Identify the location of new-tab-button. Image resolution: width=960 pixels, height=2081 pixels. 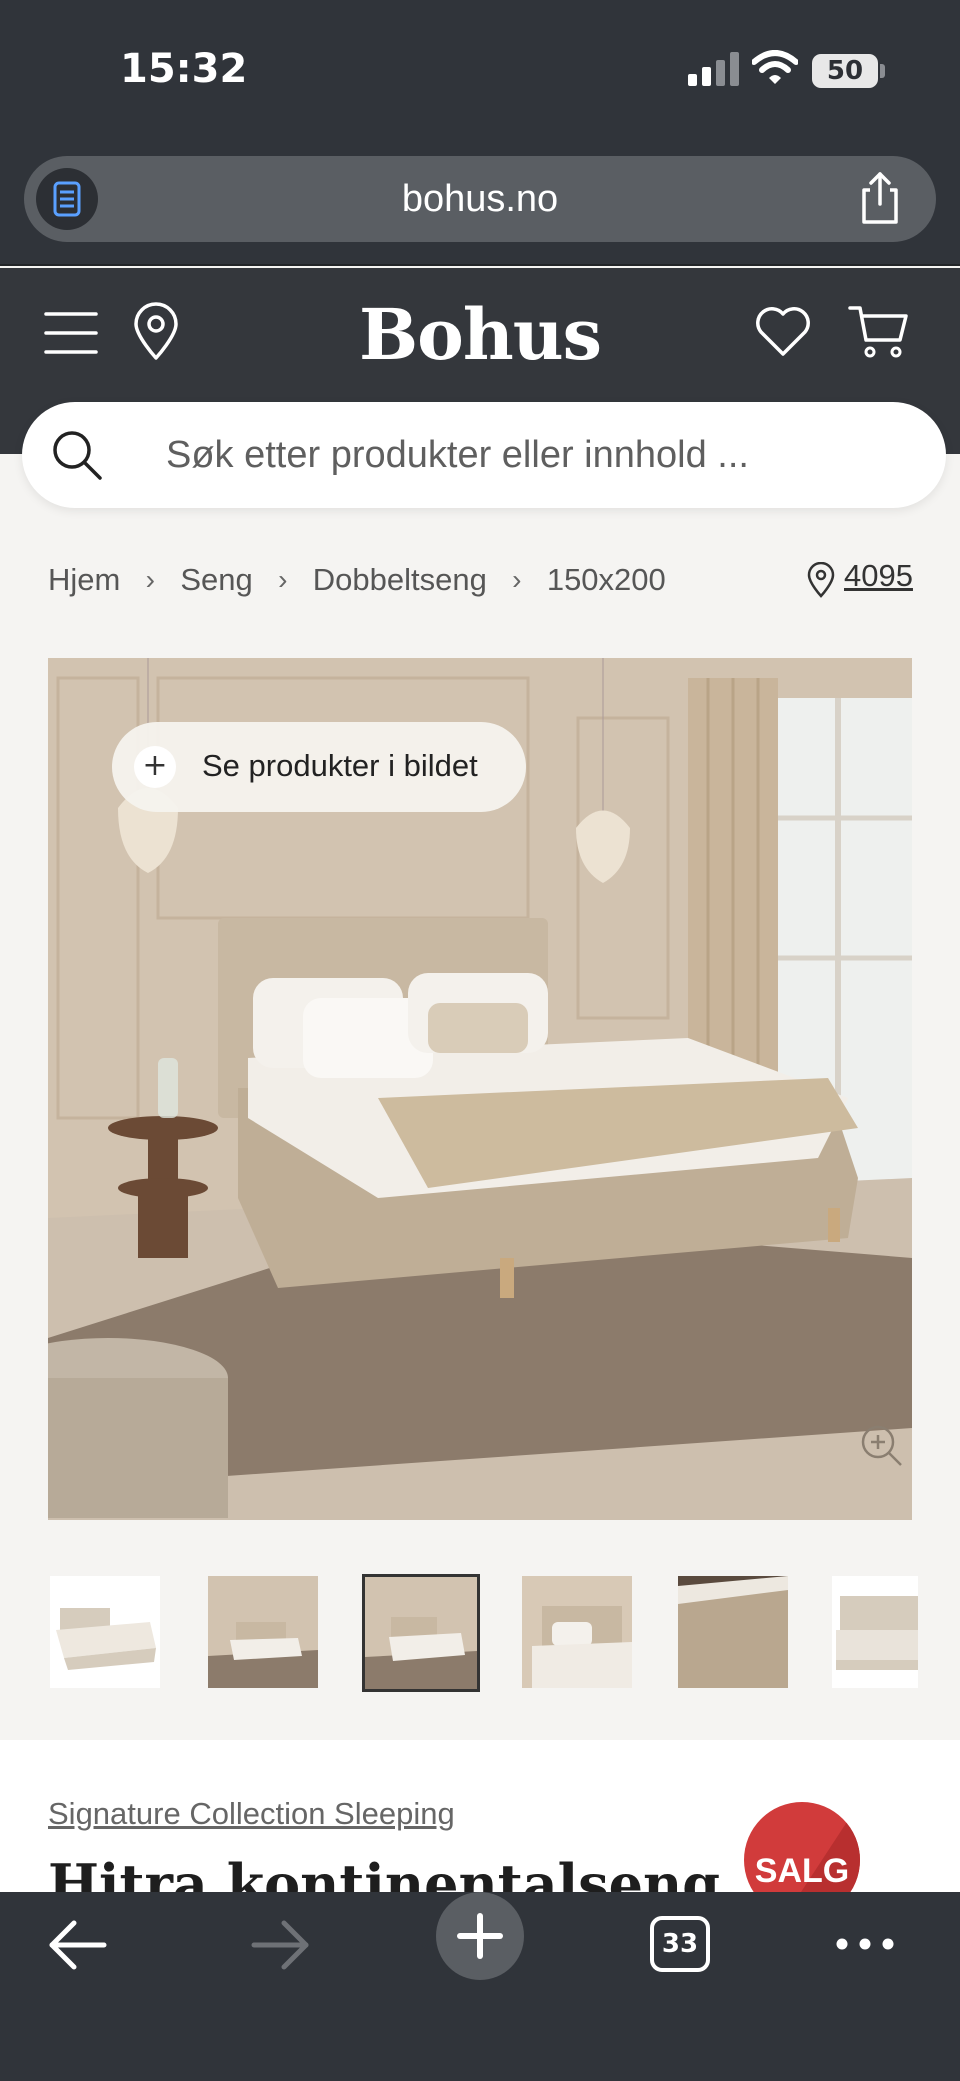
(480, 1936).